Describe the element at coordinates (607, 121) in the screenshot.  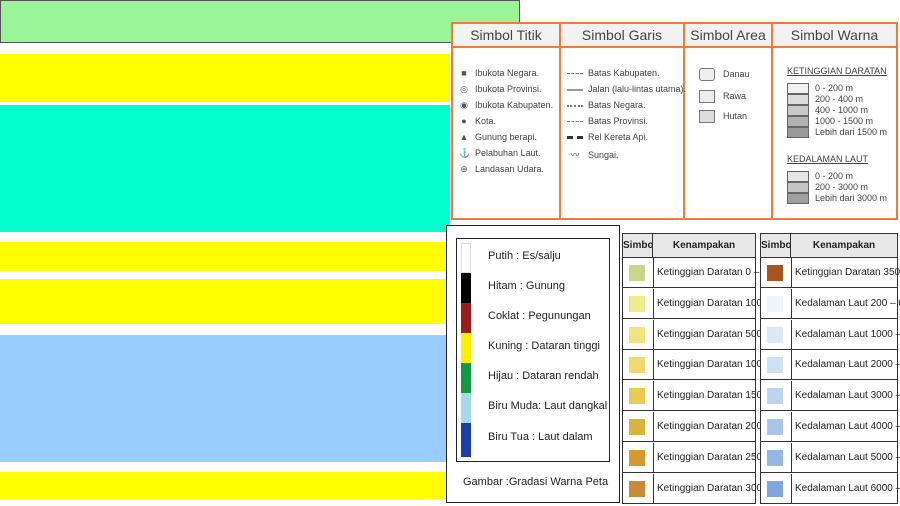
I see `legend-item: Batas Provinsi.` at that location.